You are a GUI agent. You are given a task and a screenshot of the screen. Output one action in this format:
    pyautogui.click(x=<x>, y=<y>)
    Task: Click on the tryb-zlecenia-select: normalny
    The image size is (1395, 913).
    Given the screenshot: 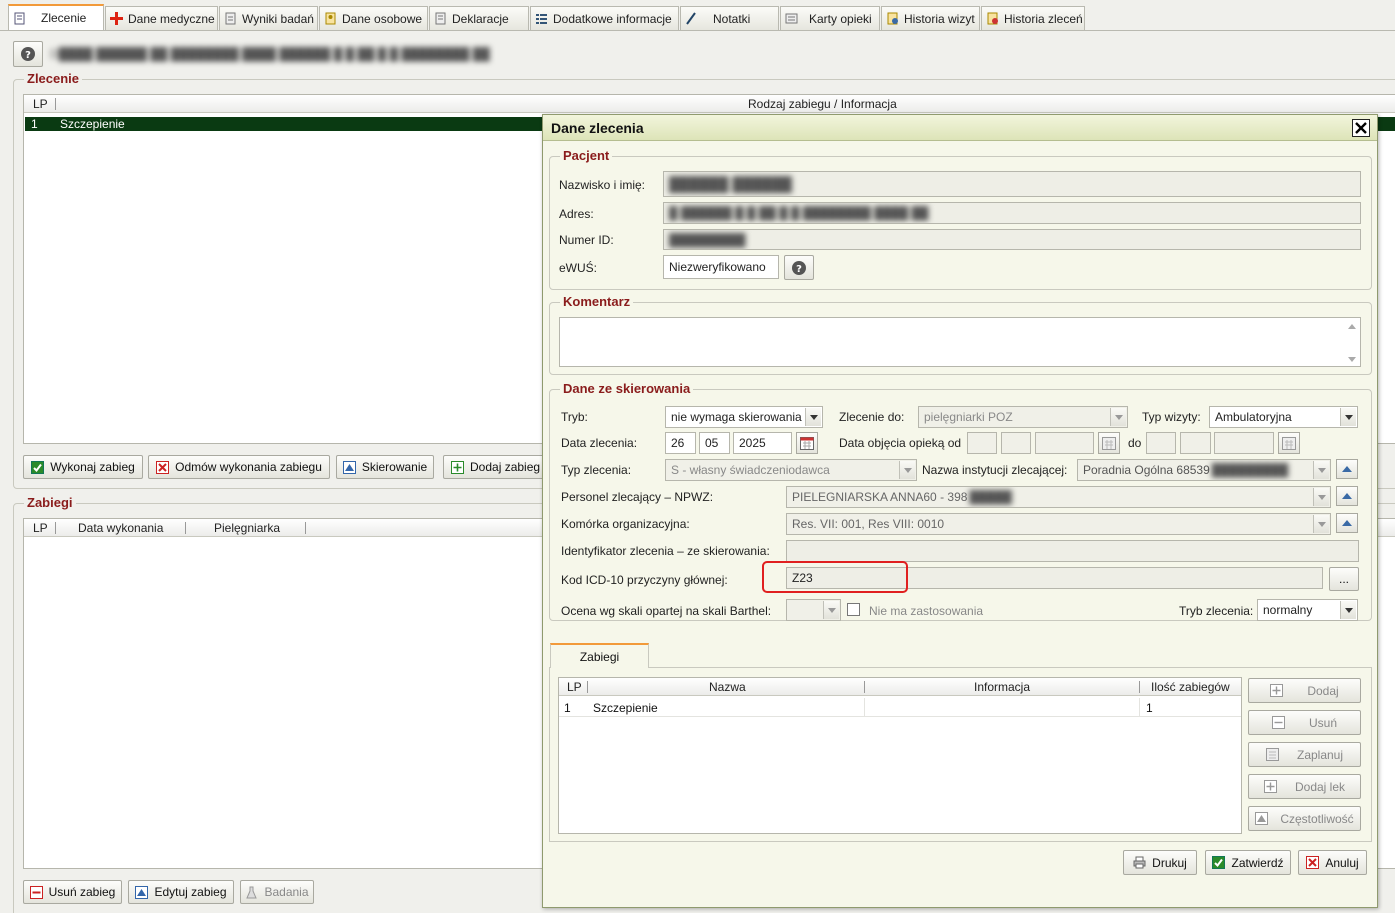 What is the action you would take?
    pyautogui.click(x=1307, y=610)
    